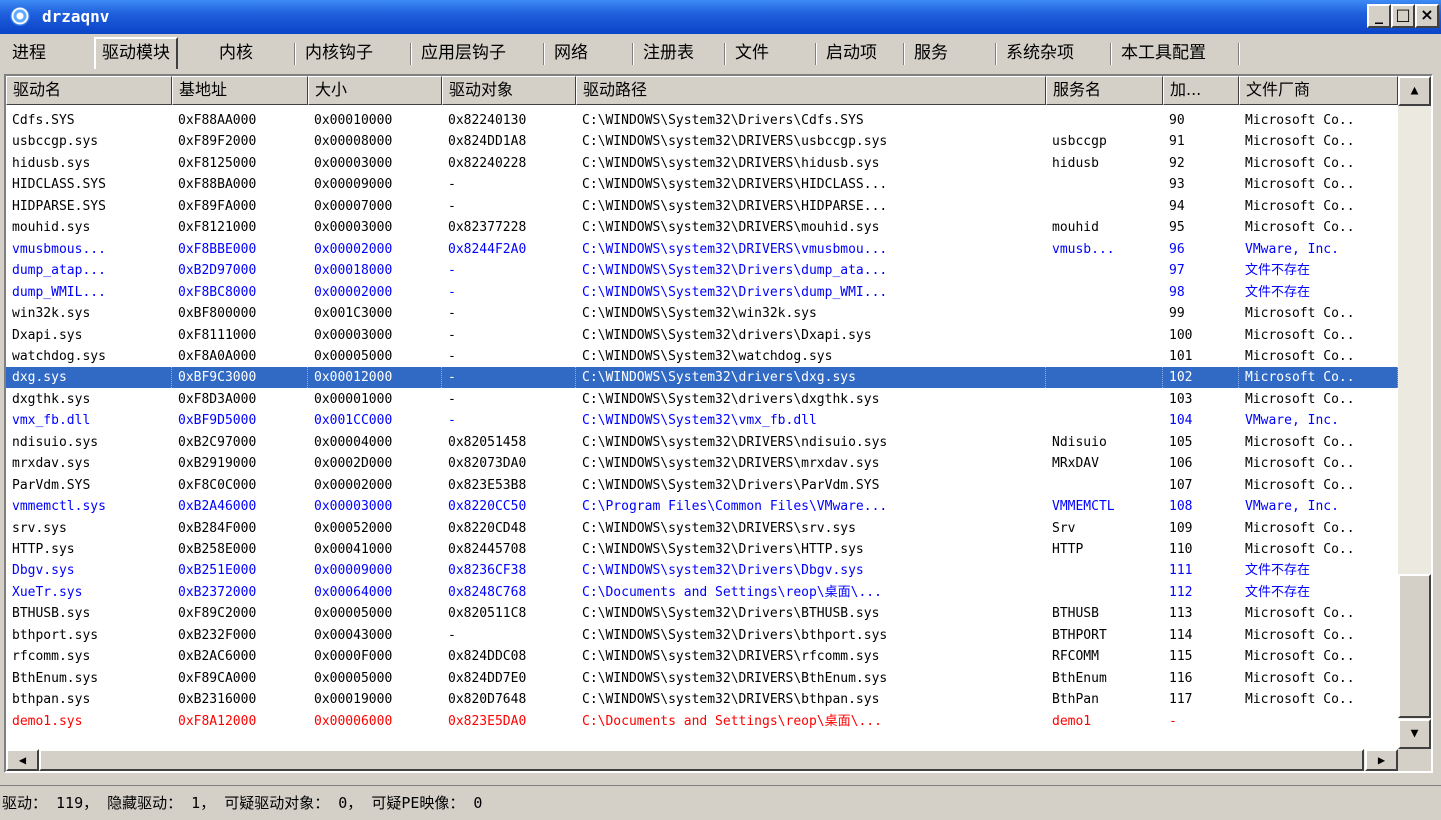  I want to click on tab-network: 网络, so click(571, 54).